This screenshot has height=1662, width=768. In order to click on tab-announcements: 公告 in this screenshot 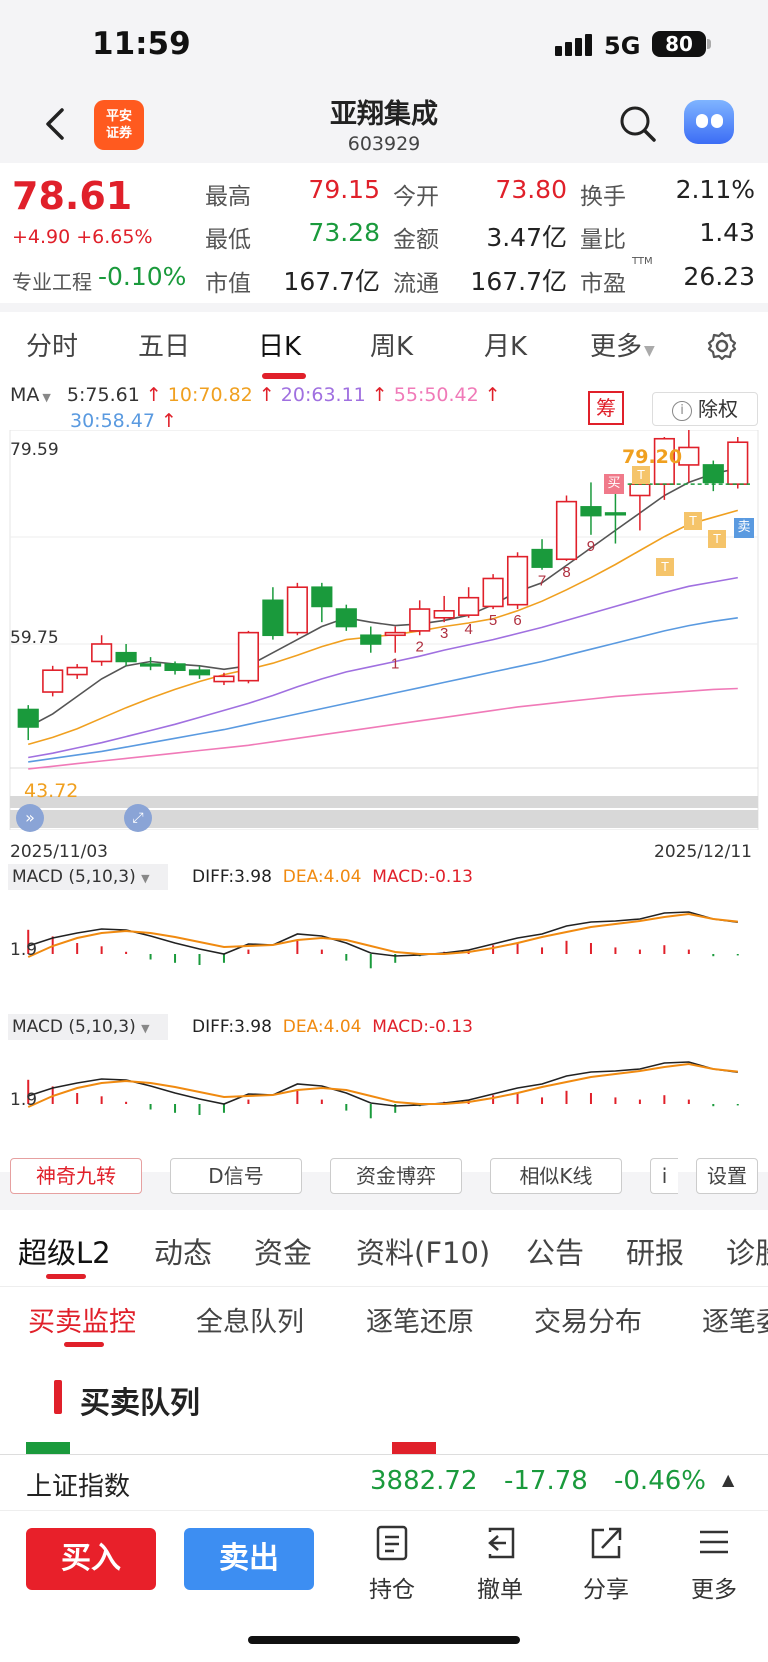, I will do `click(555, 1251)`.